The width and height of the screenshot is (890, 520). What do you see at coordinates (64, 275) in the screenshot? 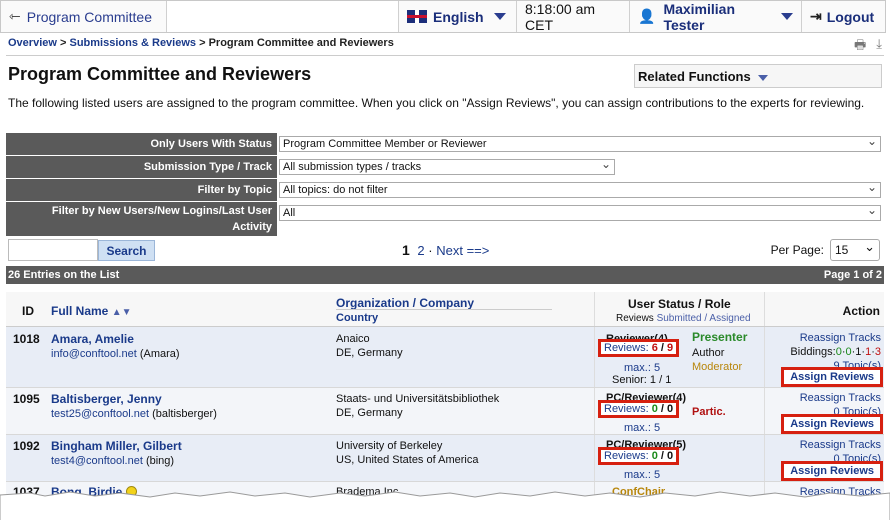
I see `entries-count: 26 Entries on the List` at bounding box center [64, 275].